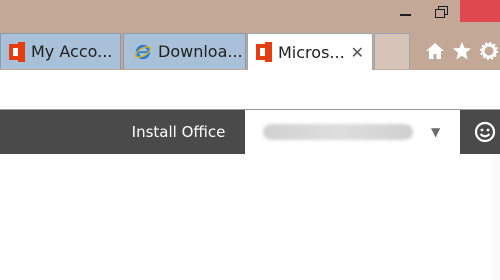  What do you see at coordinates (338, 132) in the screenshot?
I see `account-name-blurred` at bounding box center [338, 132].